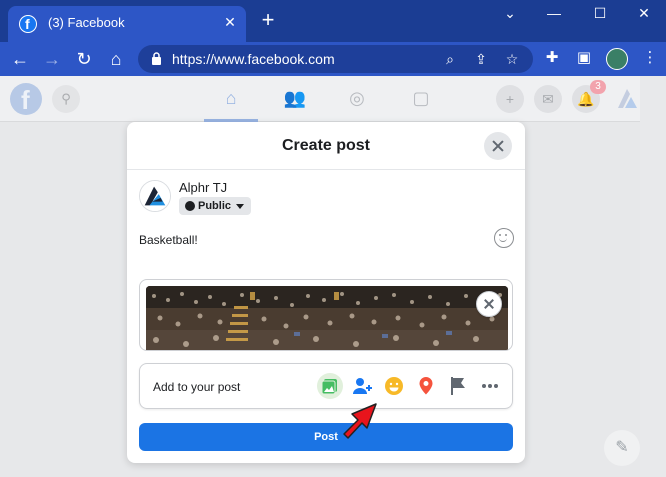  I want to click on page-scrollbar, so click(653, 276).